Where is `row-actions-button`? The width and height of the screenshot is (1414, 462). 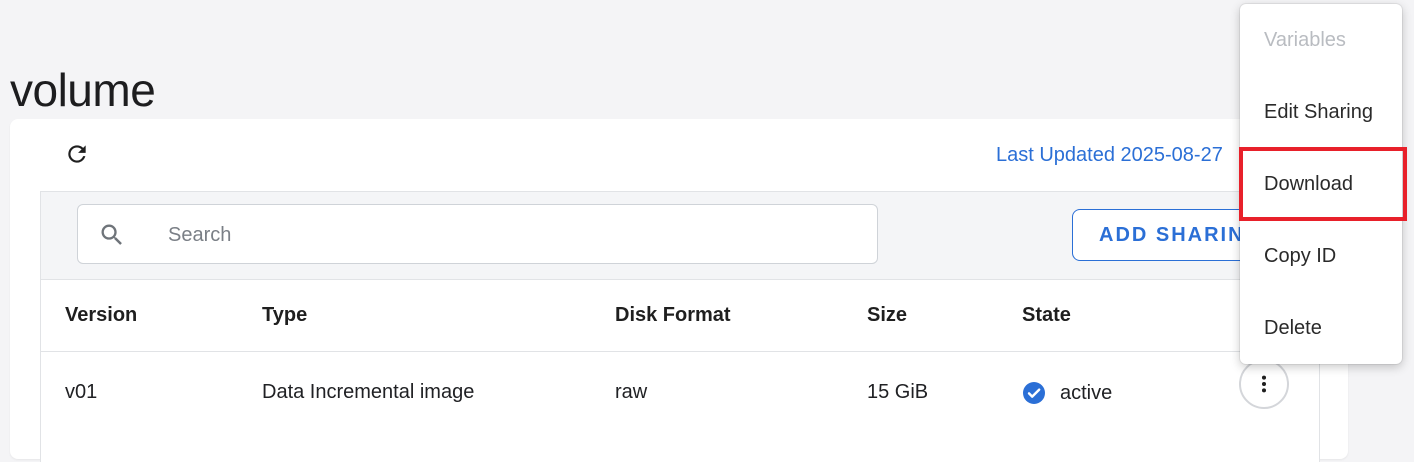 row-actions-button is located at coordinates (1264, 384).